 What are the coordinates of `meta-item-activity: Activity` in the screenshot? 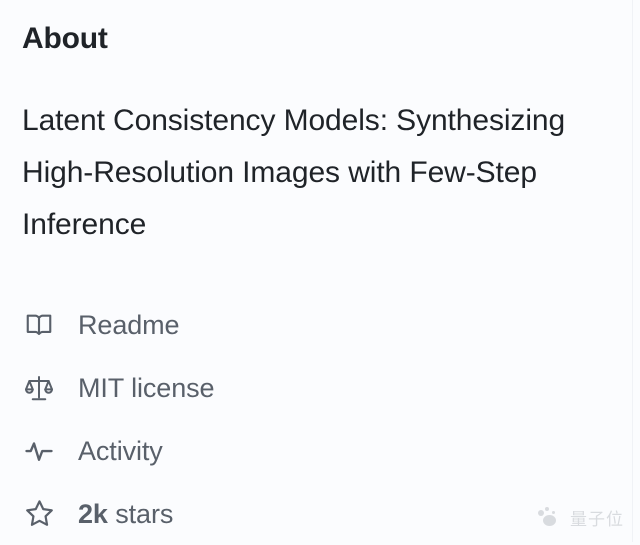 It's located at (316, 450).